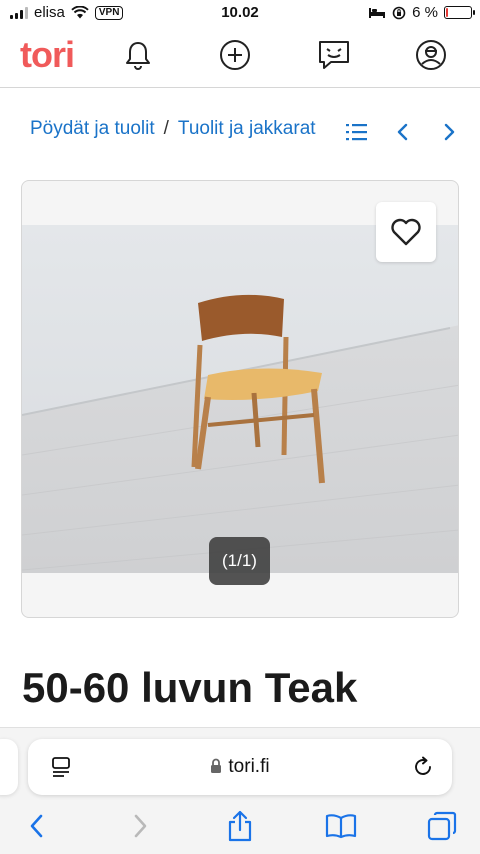 This screenshot has height=854, width=480. Describe the element at coordinates (247, 128) in the screenshot. I see `breadcrumb-item-chairs-stools: Tuolit ja jakkarat` at that location.